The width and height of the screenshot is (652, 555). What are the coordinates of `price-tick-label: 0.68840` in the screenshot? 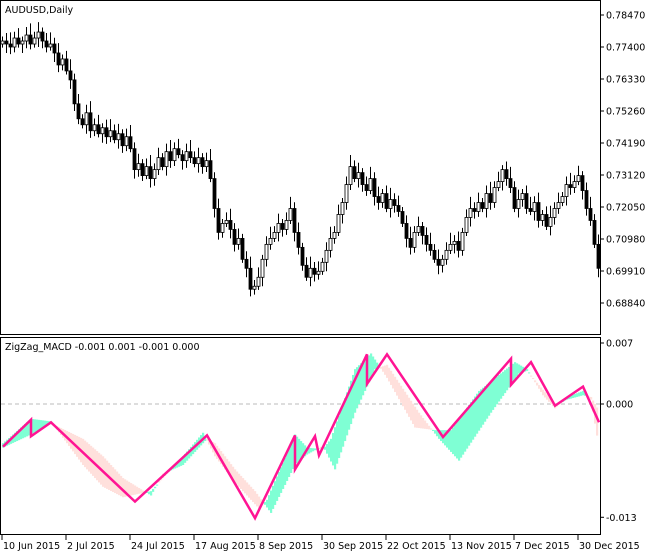 It's located at (625, 304).